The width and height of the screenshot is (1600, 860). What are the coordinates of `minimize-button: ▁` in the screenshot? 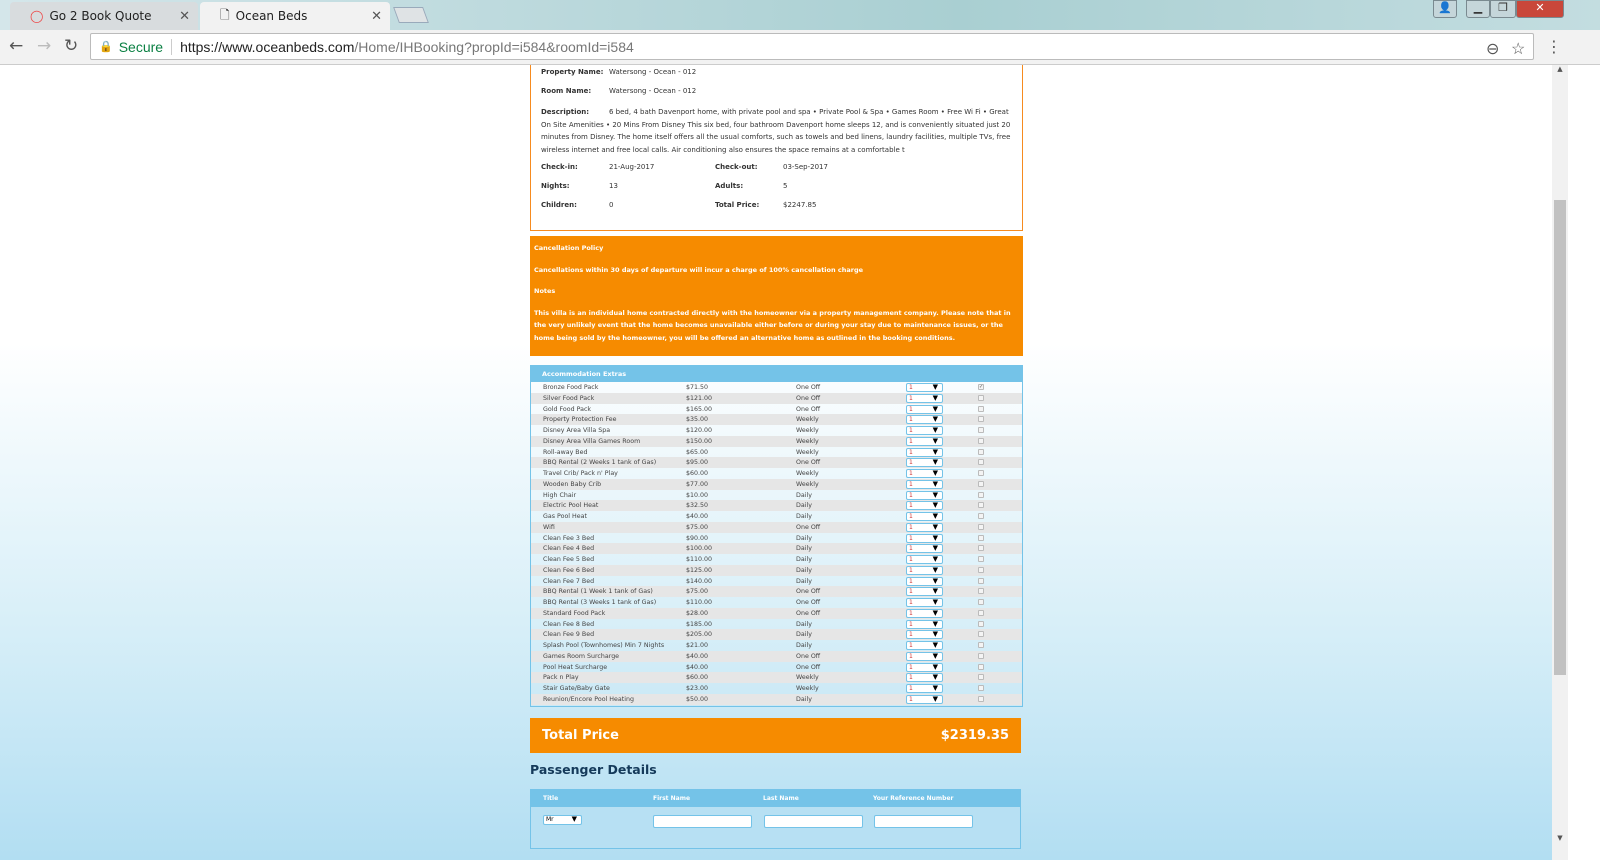 It's located at (1478, 9).